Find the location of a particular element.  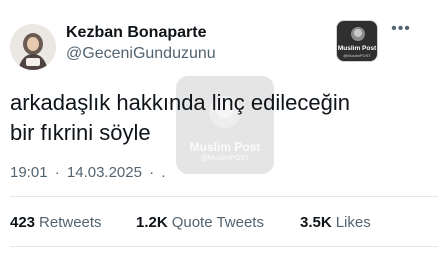

likes-label: Likes is located at coordinates (353, 222).